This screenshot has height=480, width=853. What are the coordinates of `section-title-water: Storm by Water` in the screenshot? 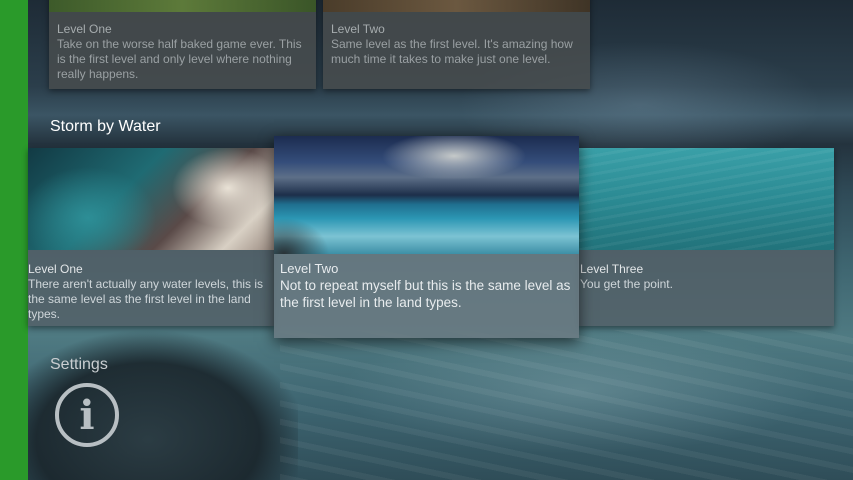 It's located at (105, 126).